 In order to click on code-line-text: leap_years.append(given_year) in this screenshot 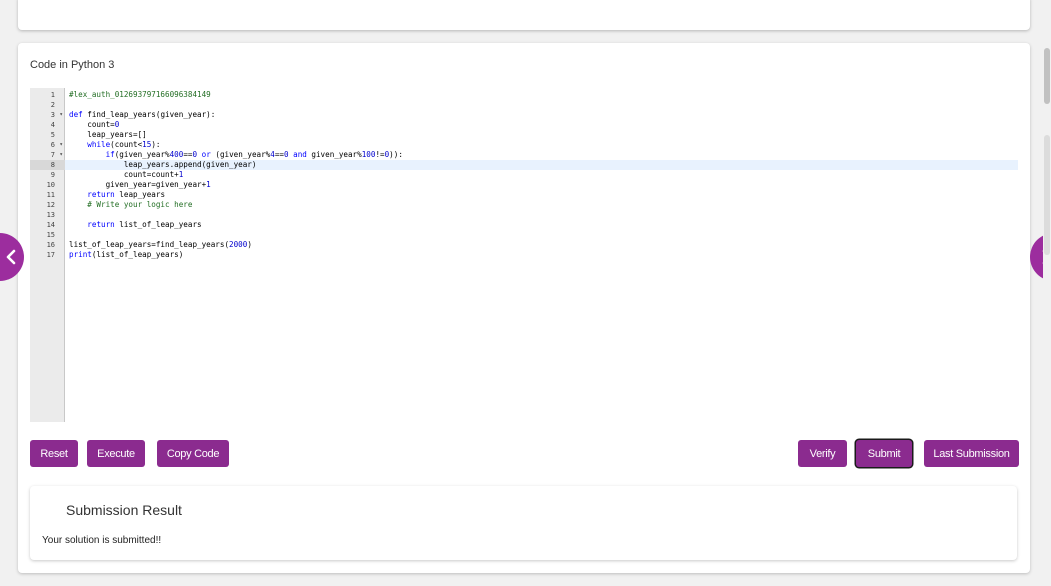, I will do `click(163, 164)`.